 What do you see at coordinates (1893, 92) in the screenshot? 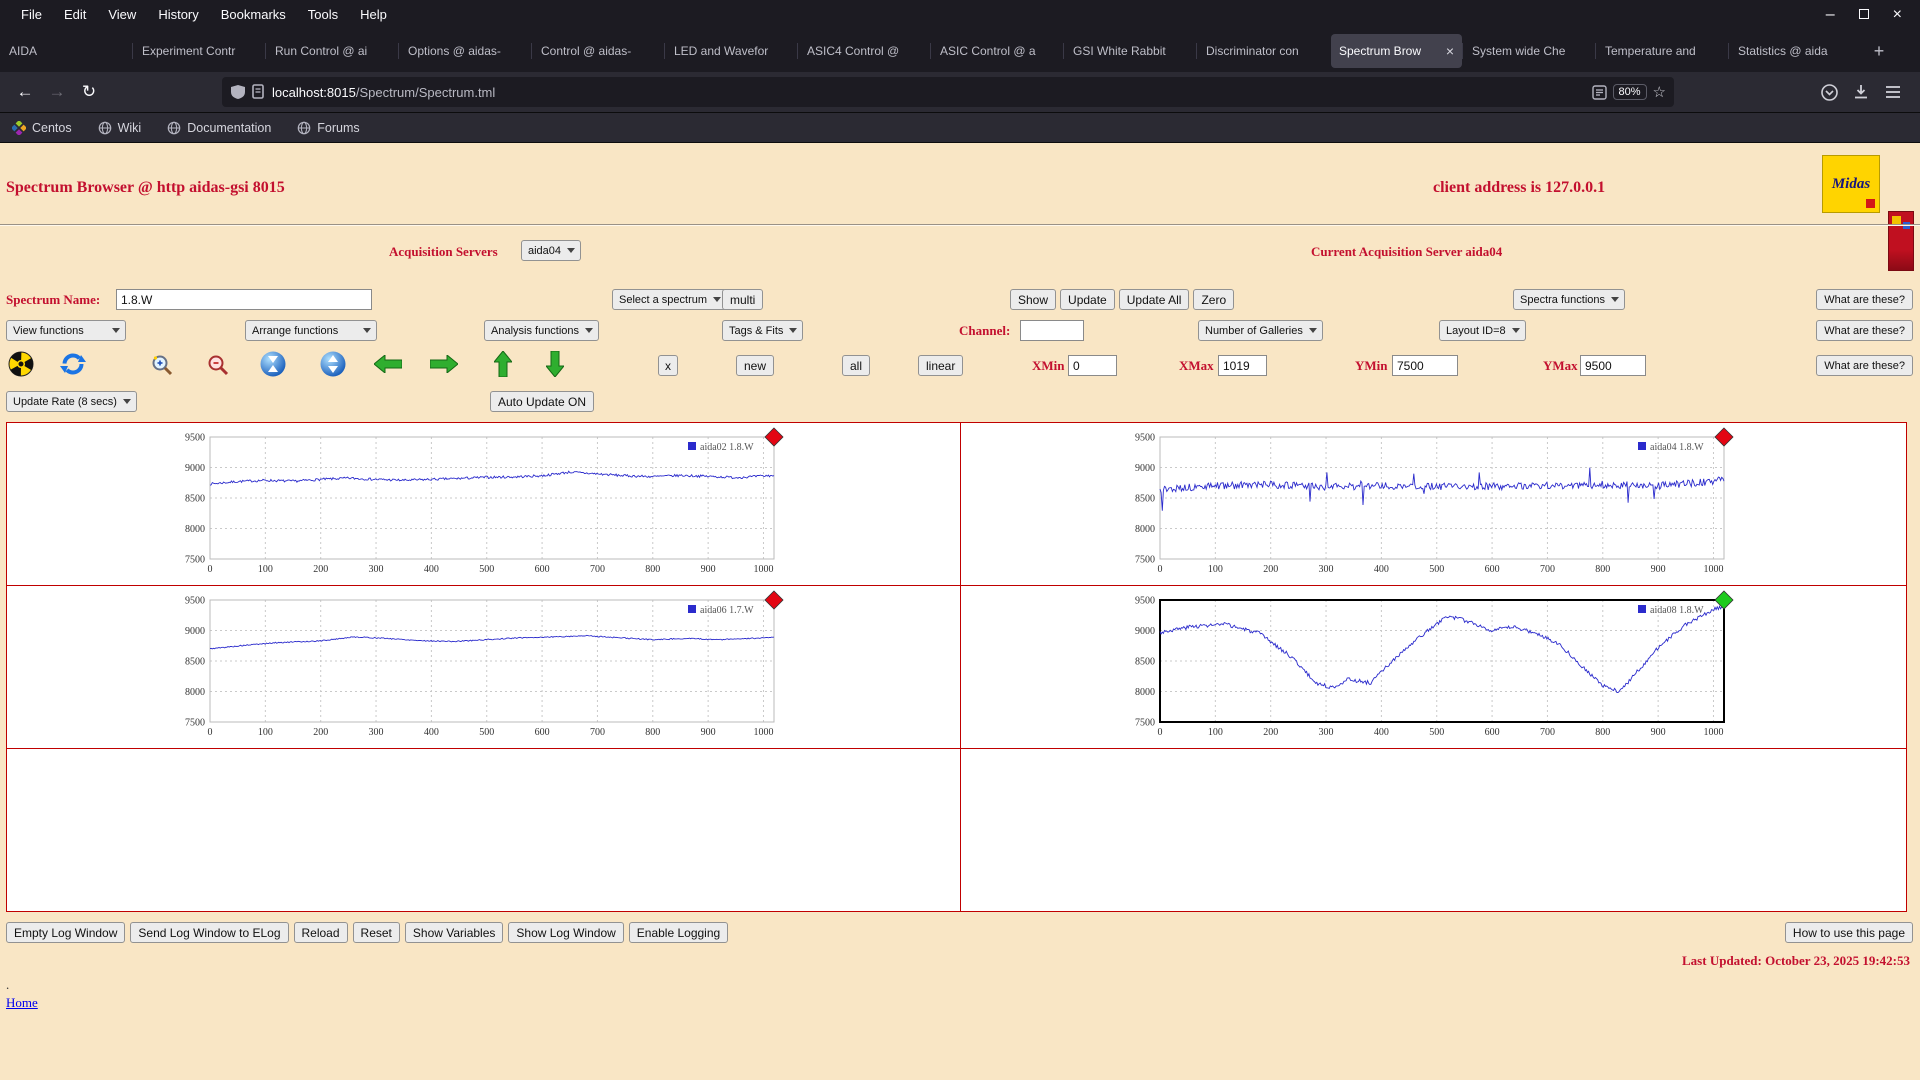
I see `hamburger-menu-icon` at bounding box center [1893, 92].